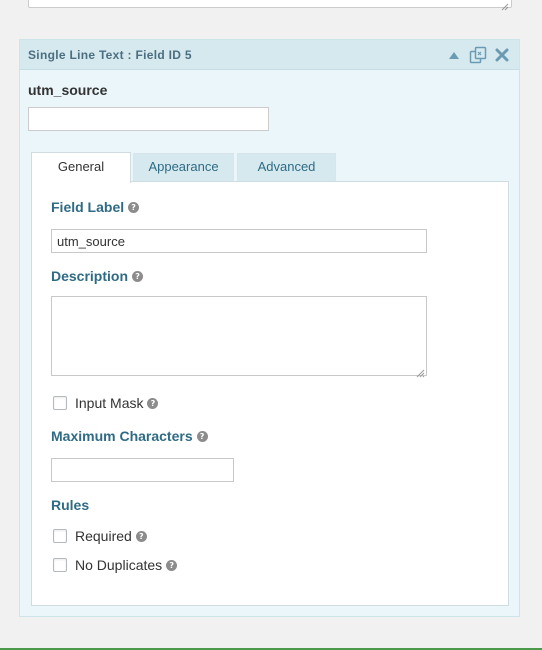 This screenshot has height=650, width=542. Describe the element at coordinates (239, 241) in the screenshot. I see `field-label-input: utm_source` at that location.